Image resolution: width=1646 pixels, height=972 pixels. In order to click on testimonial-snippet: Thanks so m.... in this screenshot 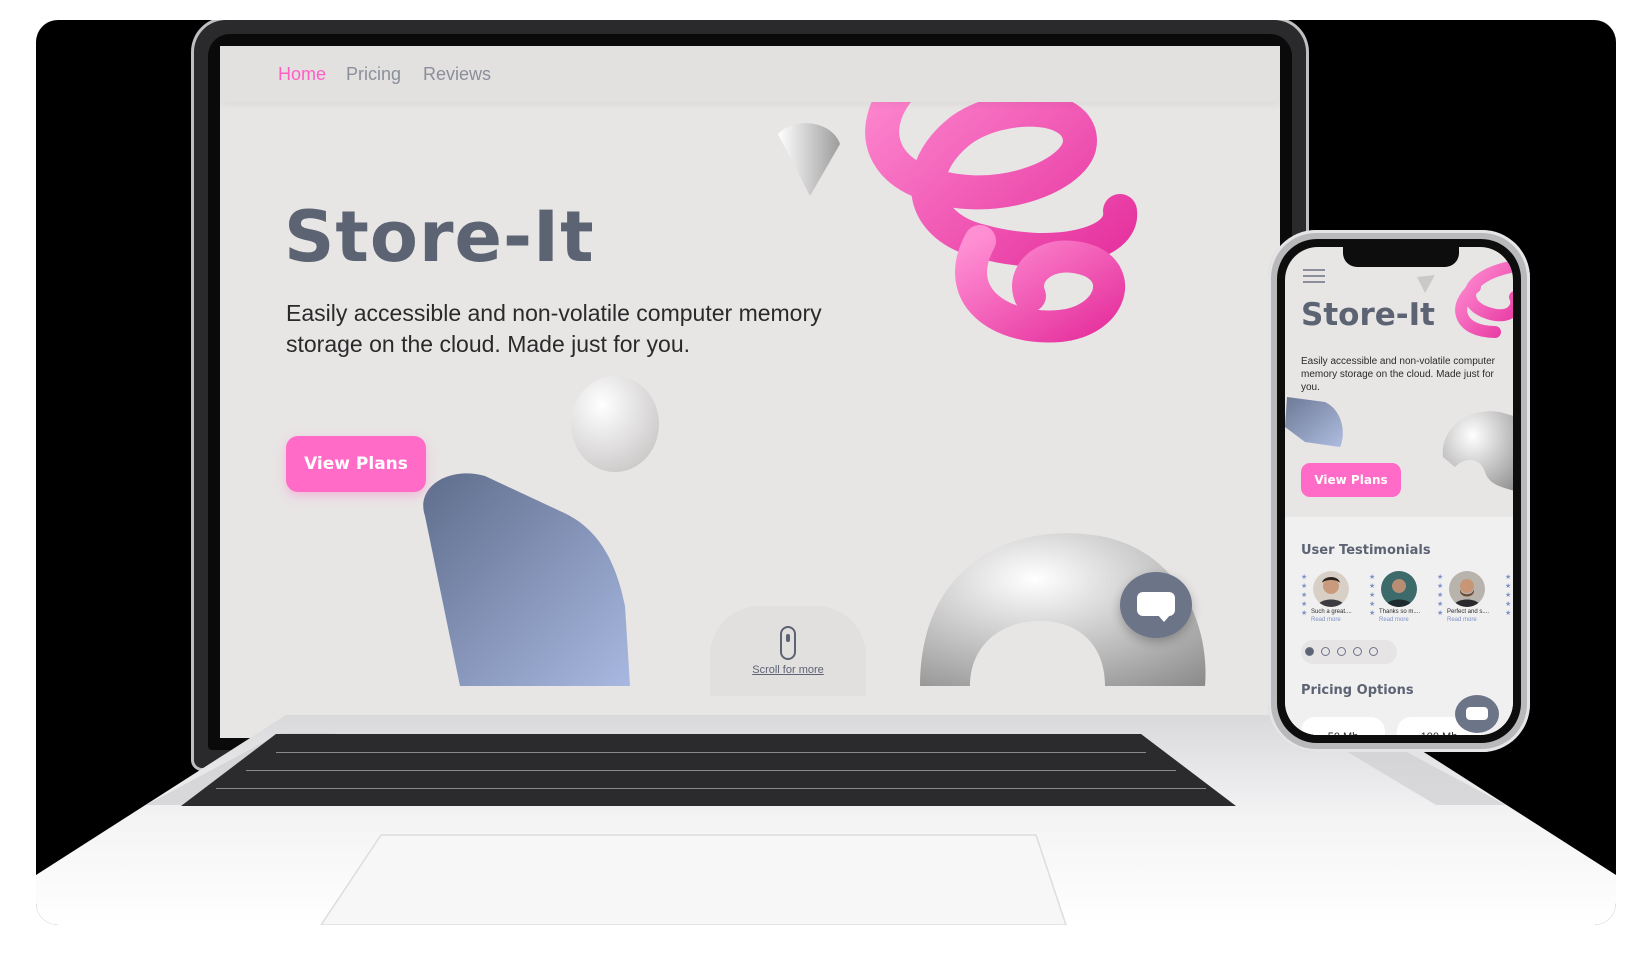, I will do `click(1400, 612)`.